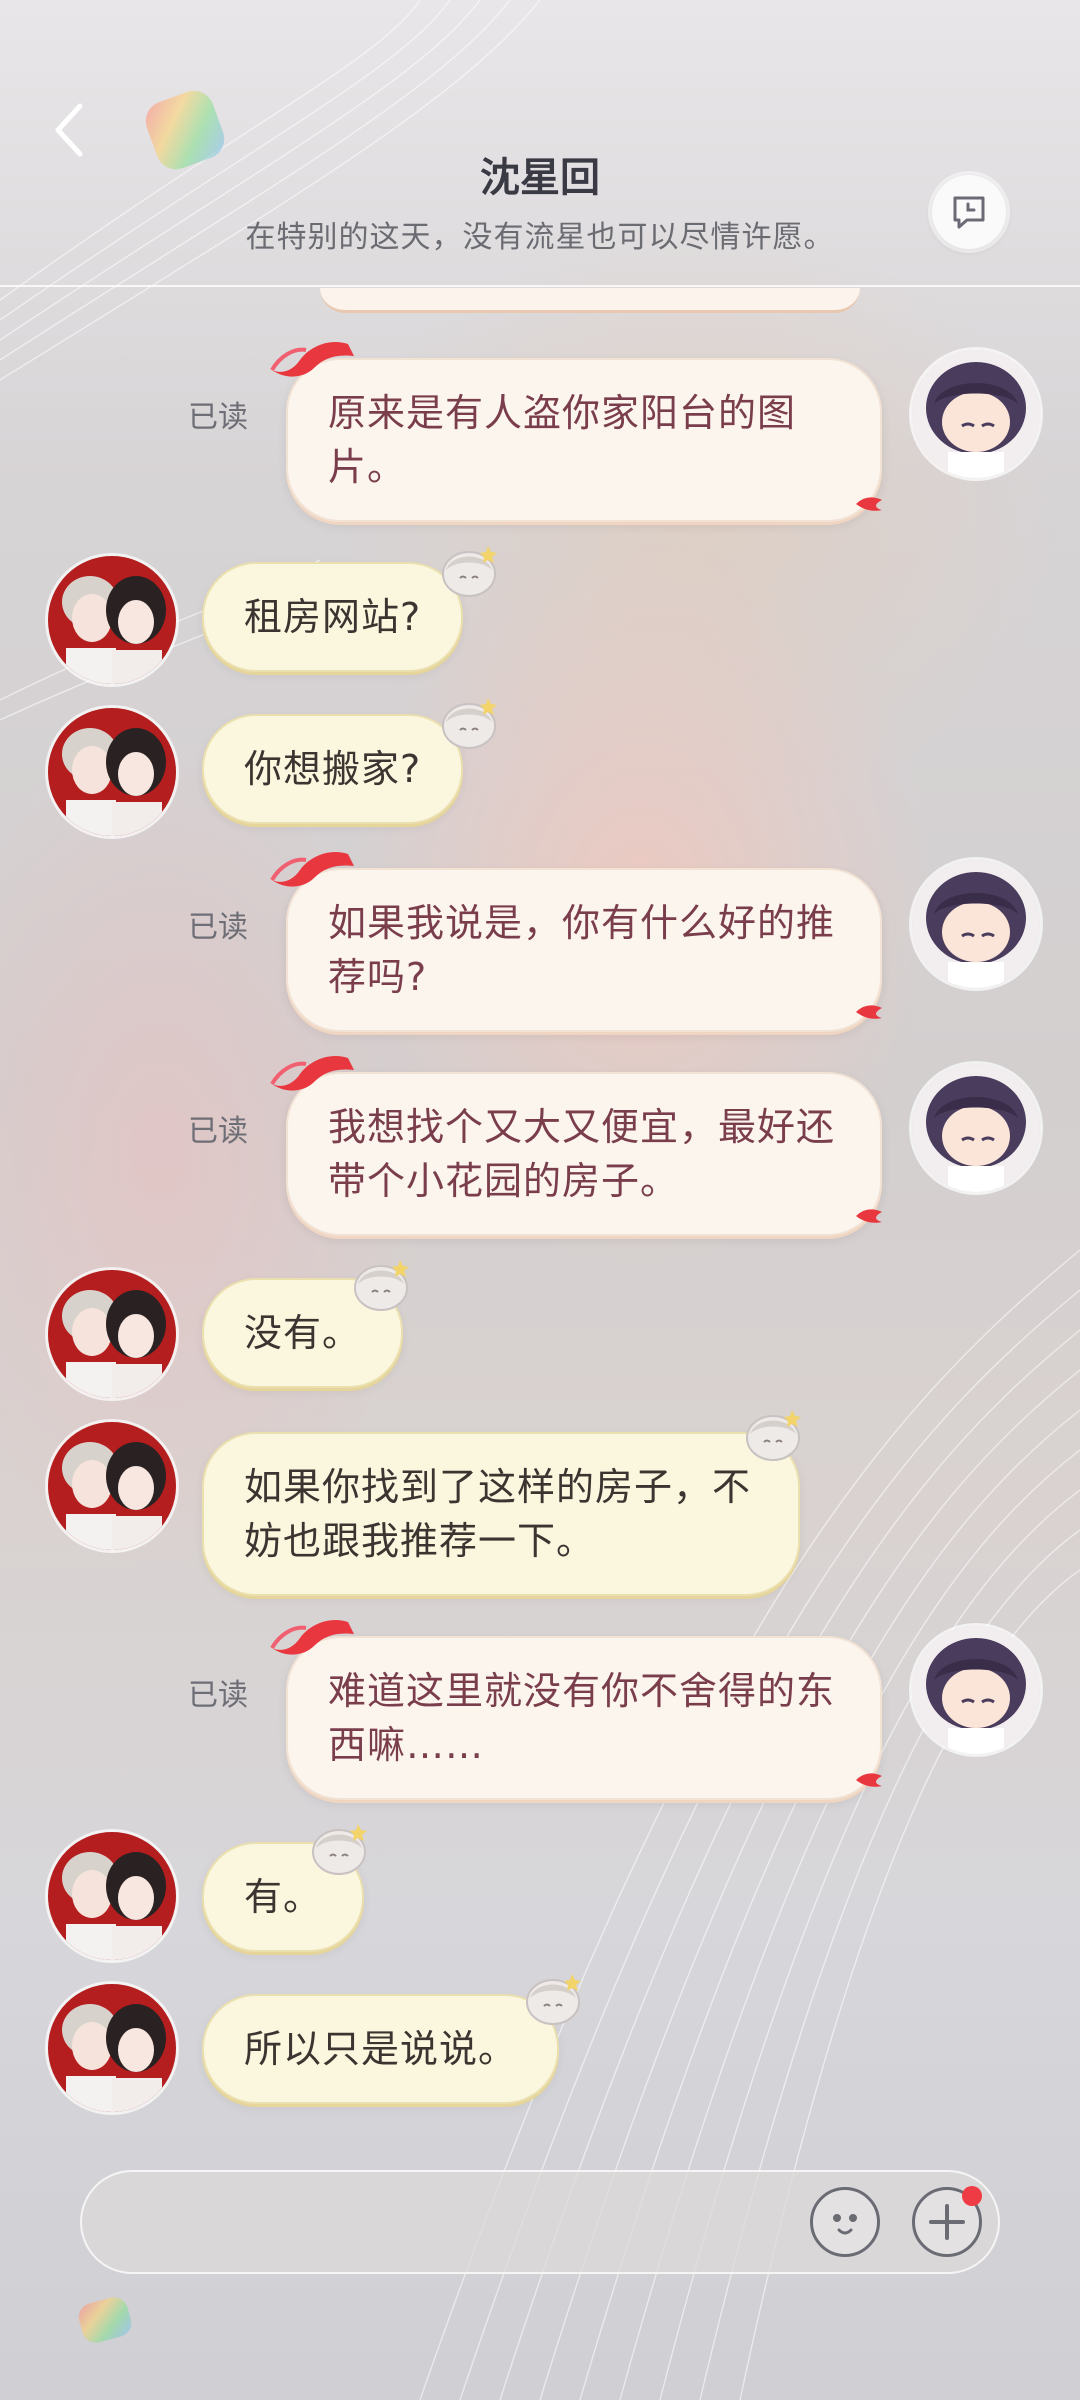 Image resolution: width=1080 pixels, height=2400 pixels. What do you see at coordinates (333, 769) in the screenshot?
I see `contact-message-bubble: 你想搬家?` at bounding box center [333, 769].